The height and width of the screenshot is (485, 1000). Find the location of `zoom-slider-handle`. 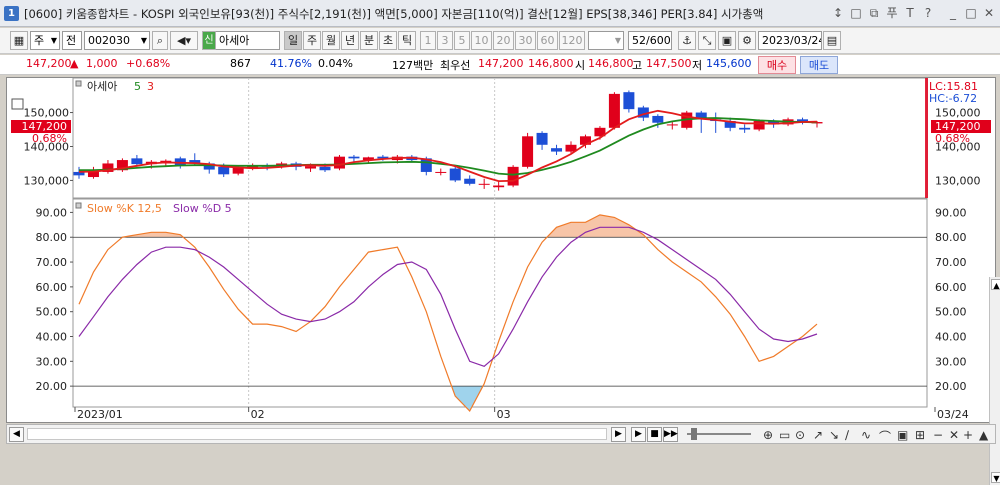

zoom-slider-handle is located at coordinates (694, 434).